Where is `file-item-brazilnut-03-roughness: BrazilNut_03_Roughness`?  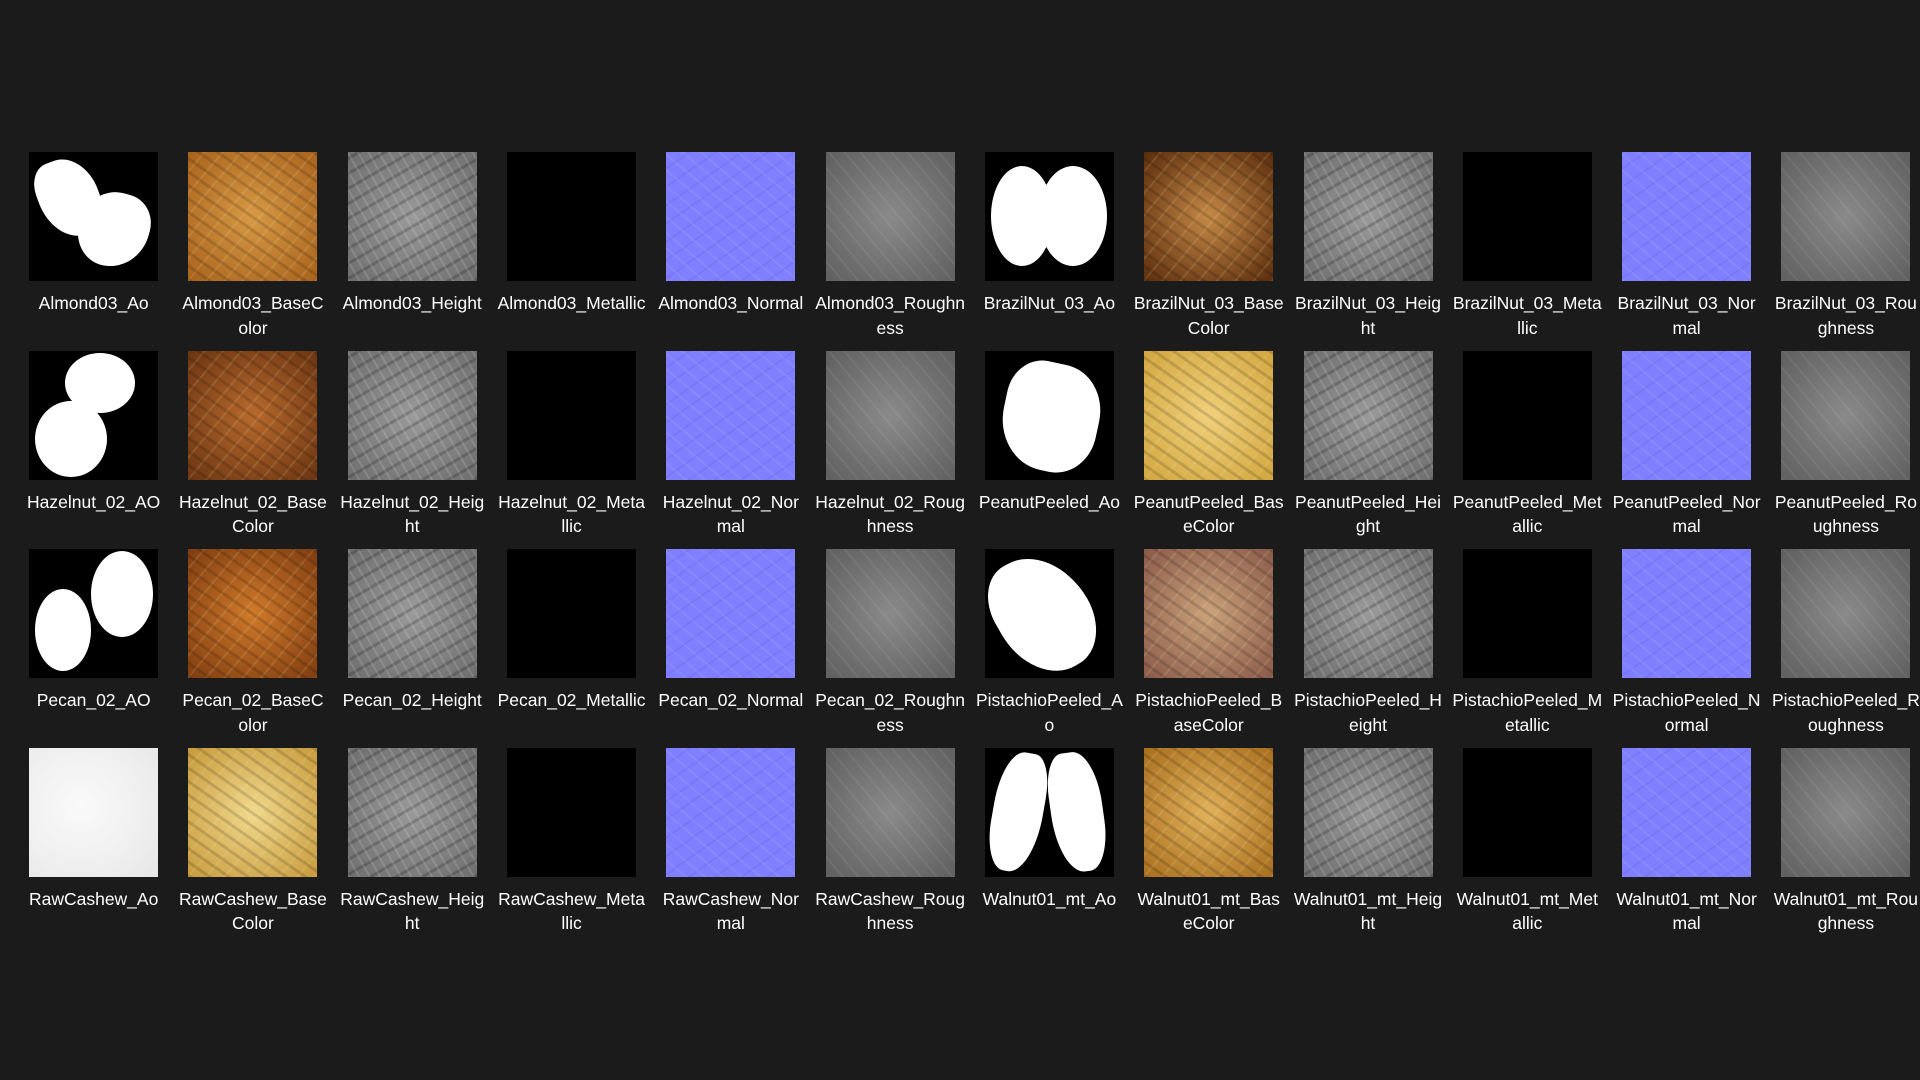
file-item-brazilnut-03-roughness: BrazilNut_03_Roughness is located at coordinates (1843, 245).